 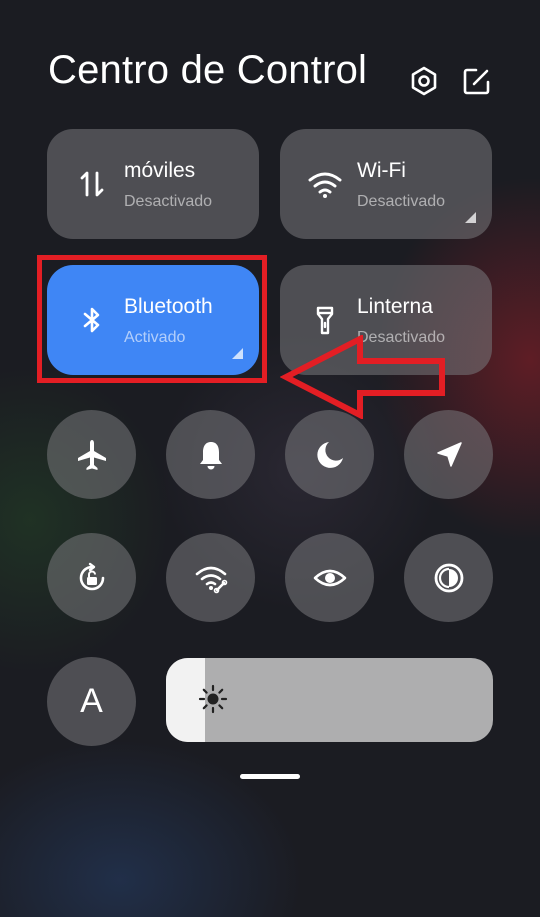 I want to click on tile-flashlight-label: Linterna, so click(x=395, y=306).